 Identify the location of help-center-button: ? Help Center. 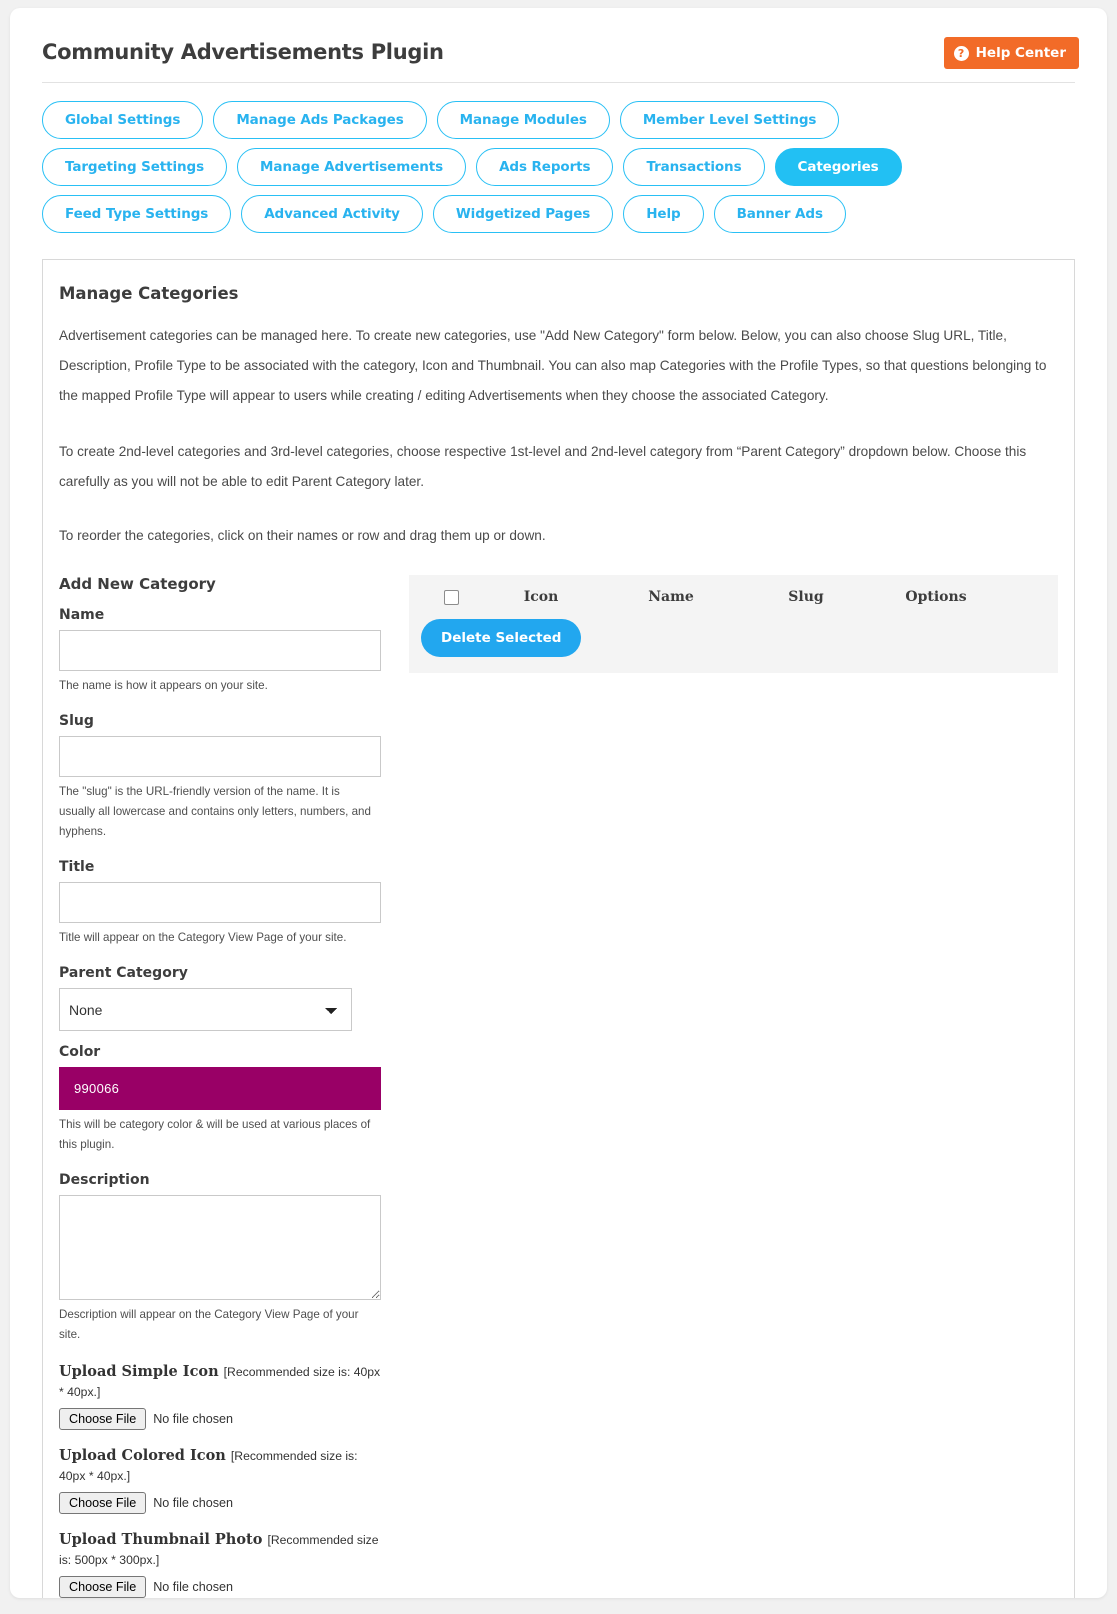
(1011, 53).